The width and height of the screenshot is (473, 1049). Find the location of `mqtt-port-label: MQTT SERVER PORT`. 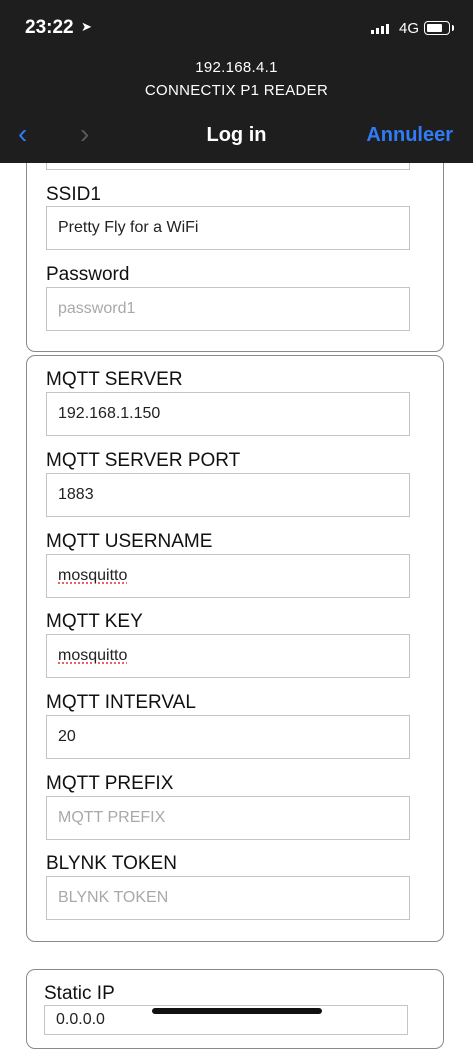

mqtt-port-label: MQTT SERVER PORT is located at coordinates (143, 460).